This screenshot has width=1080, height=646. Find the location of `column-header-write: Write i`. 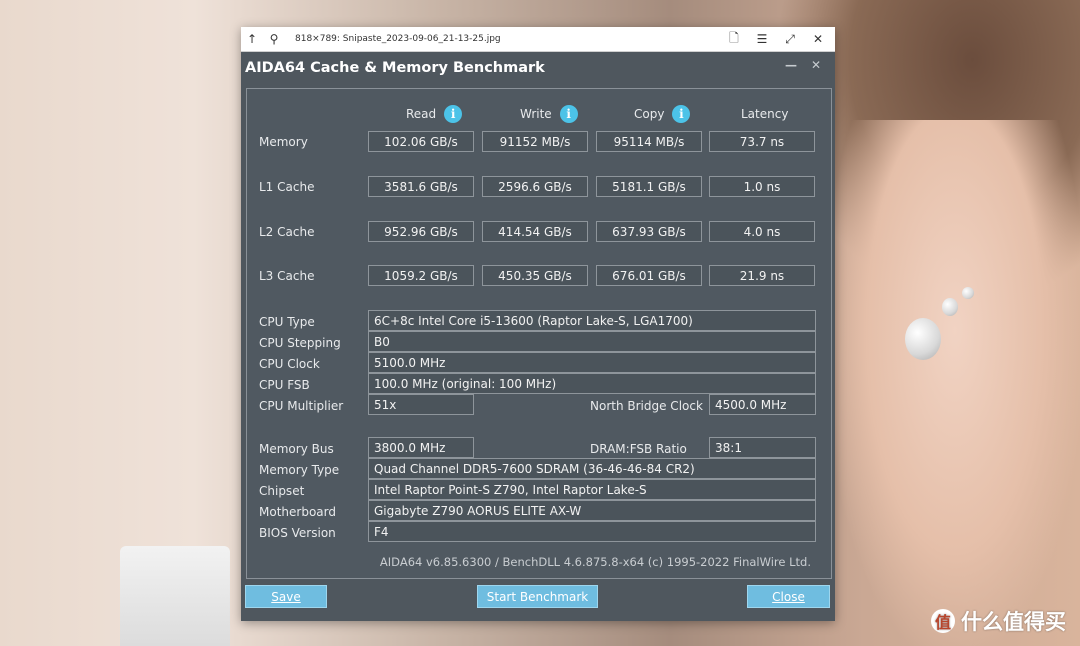

column-header-write: Write i is located at coordinates (549, 114).